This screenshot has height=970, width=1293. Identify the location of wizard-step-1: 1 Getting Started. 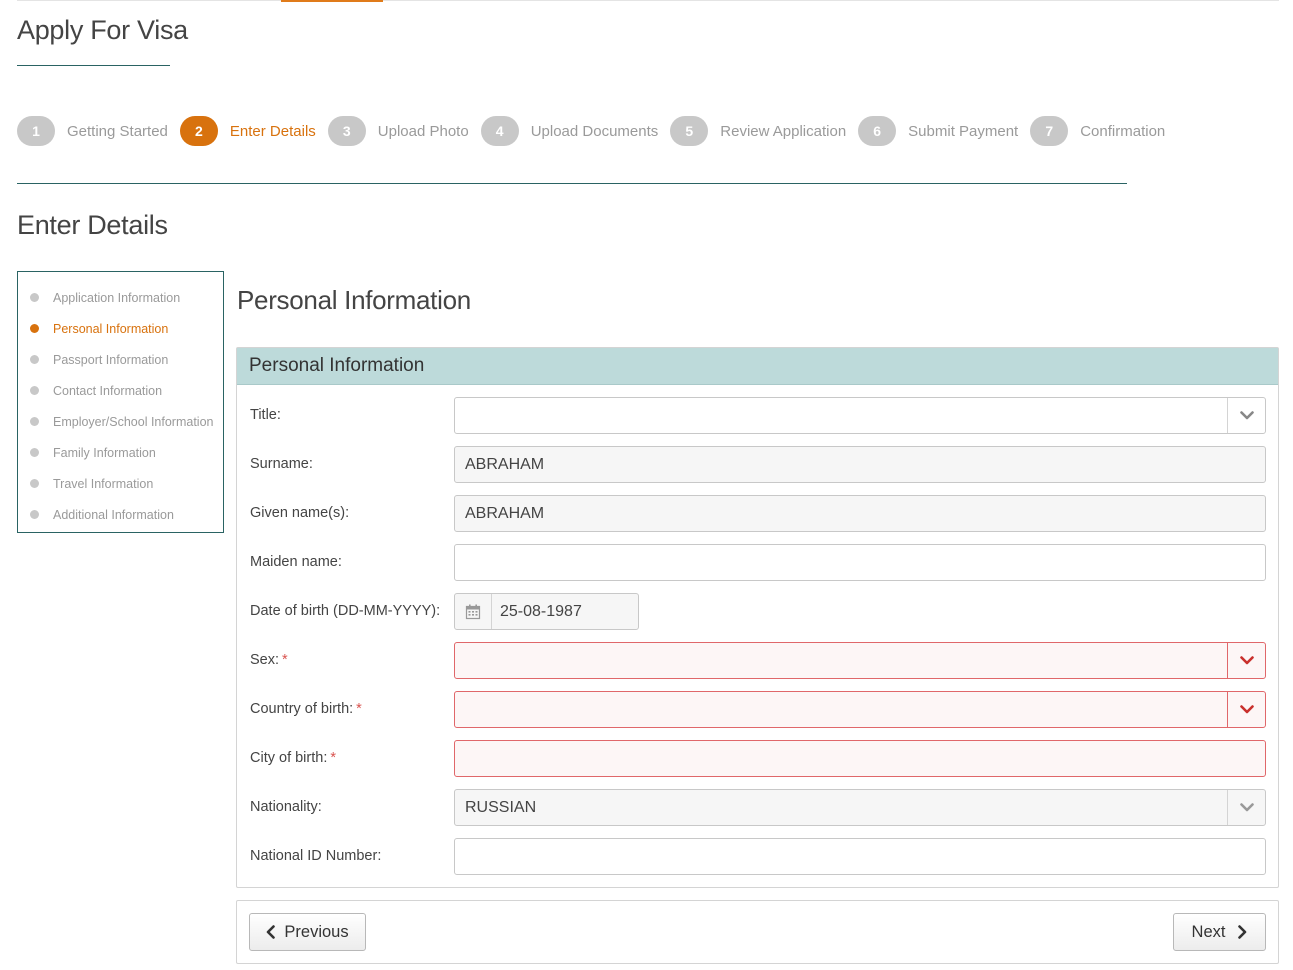
(92, 131).